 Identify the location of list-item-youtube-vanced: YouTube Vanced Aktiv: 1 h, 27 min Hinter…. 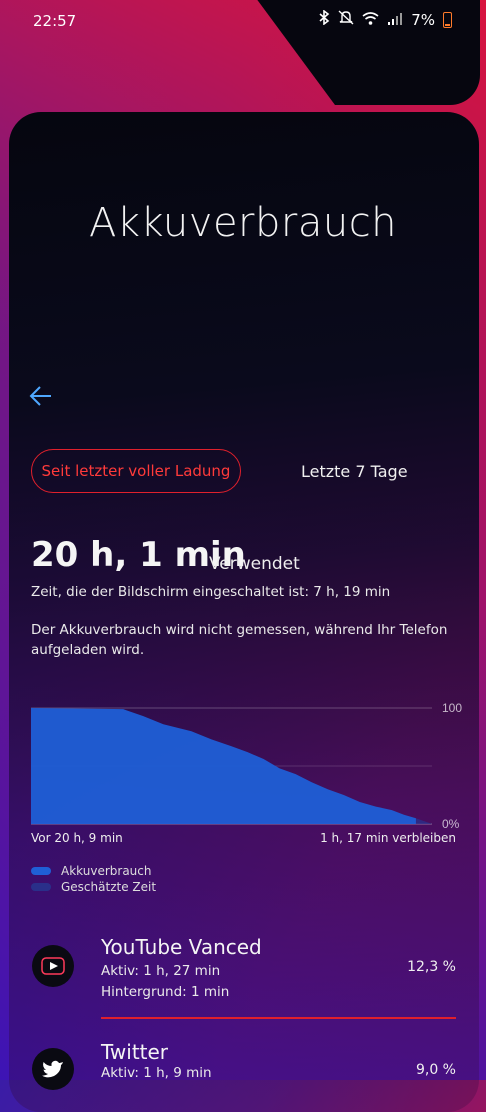
(243, 975).